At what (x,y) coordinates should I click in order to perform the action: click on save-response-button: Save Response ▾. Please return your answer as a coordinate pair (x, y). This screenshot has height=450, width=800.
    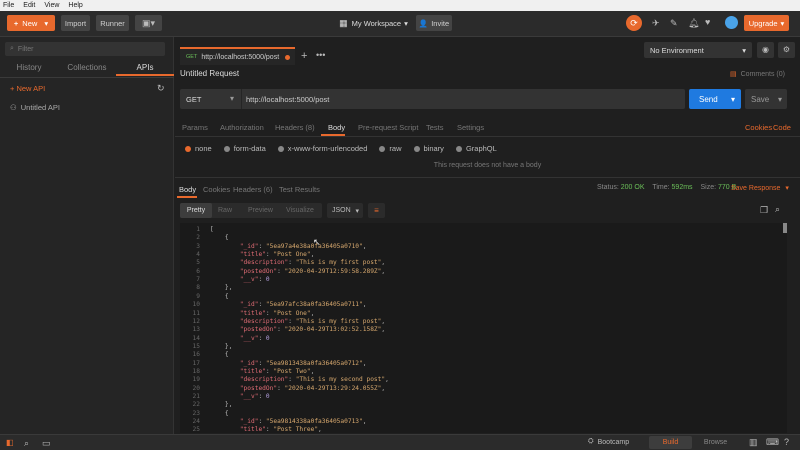
    Looking at the image, I should click on (760, 188).